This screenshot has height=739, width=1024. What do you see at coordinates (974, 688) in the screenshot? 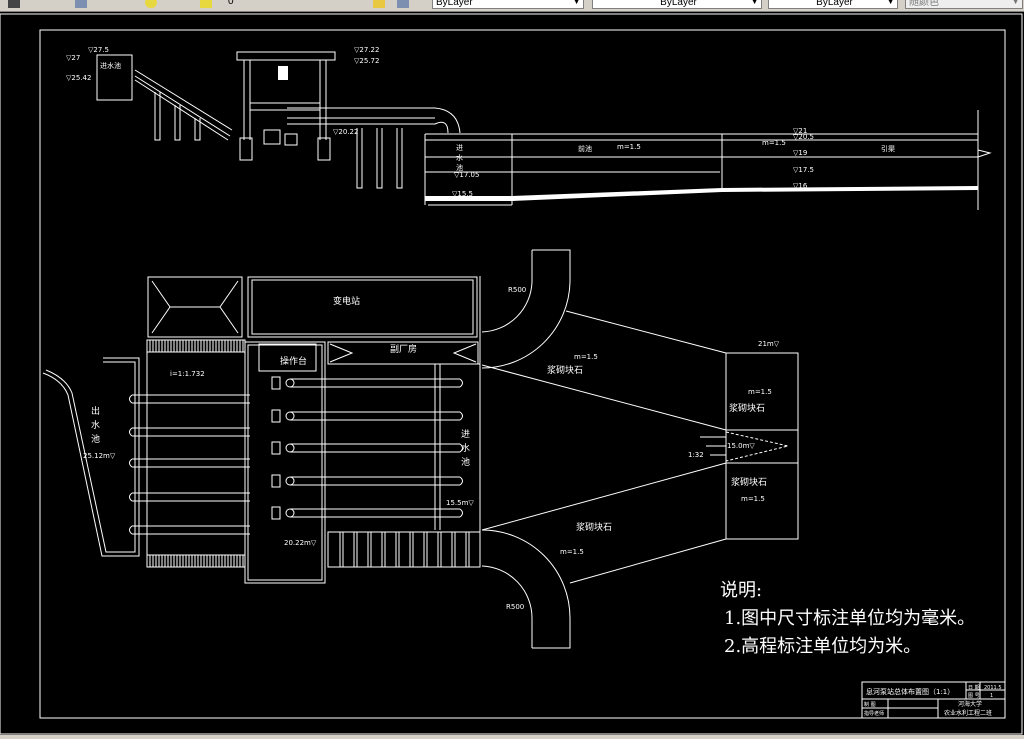
I see `date-label: 日 期` at bounding box center [974, 688].